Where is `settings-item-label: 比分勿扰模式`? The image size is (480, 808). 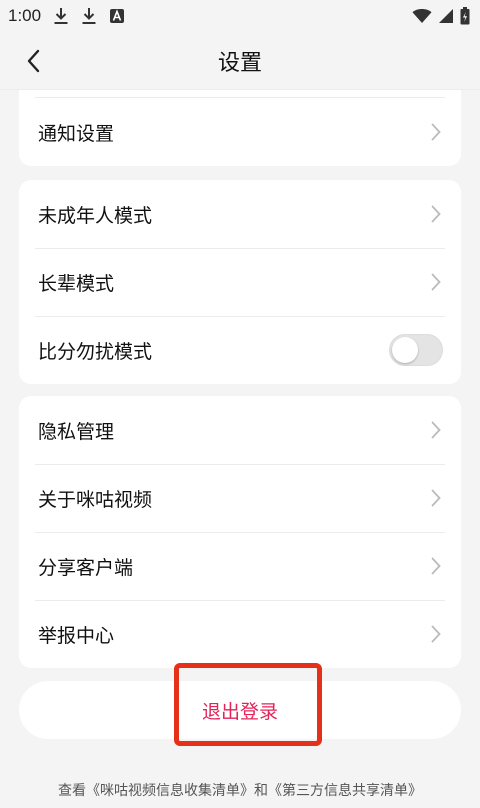
settings-item-label: 比分勿扰模式 is located at coordinates (95, 351).